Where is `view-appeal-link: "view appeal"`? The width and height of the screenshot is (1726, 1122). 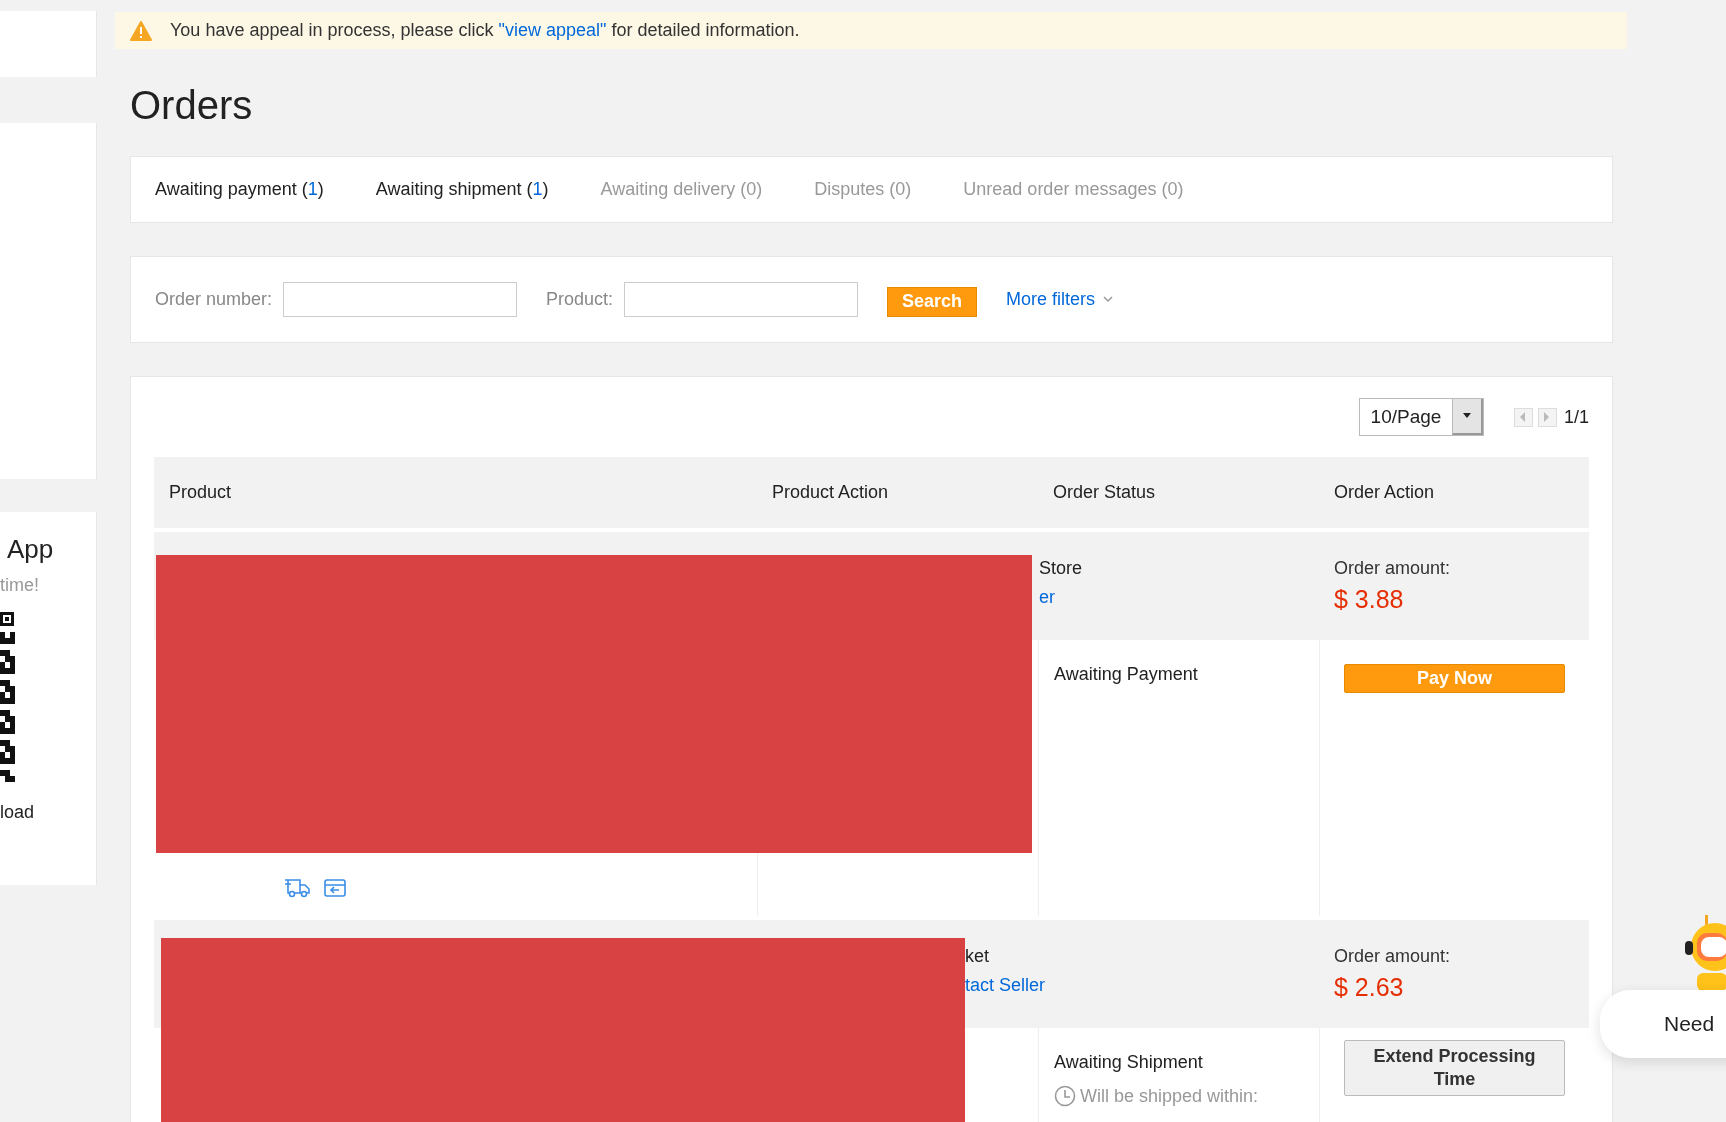
view-appeal-link: "view appeal" is located at coordinates (552, 30).